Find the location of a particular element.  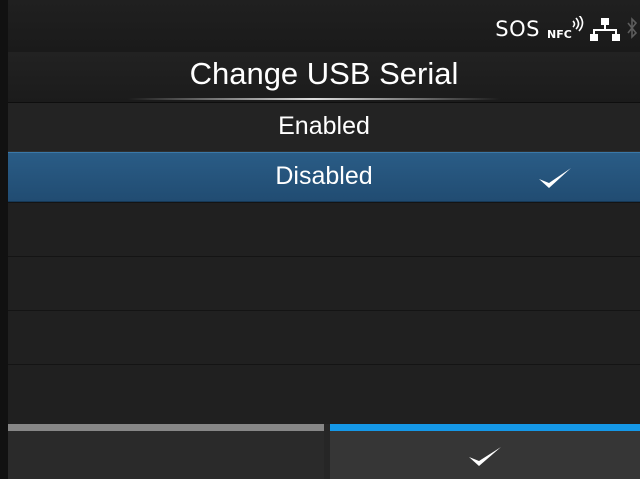

option-disabled: Disabled is located at coordinates (324, 177).